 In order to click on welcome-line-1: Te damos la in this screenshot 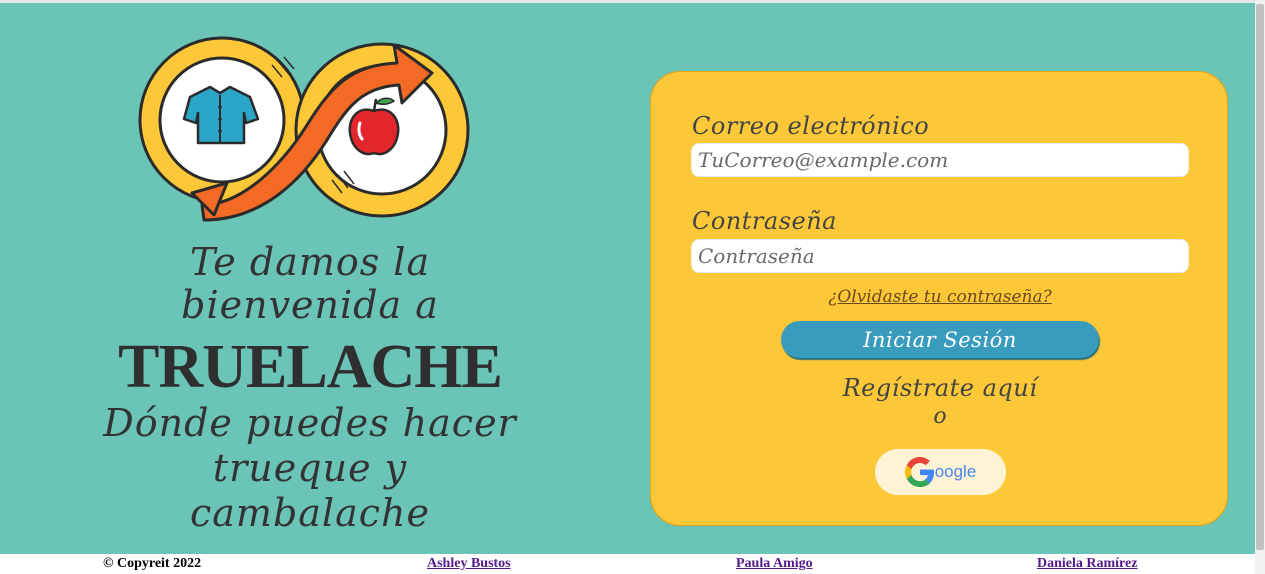, I will do `click(310, 262)`.